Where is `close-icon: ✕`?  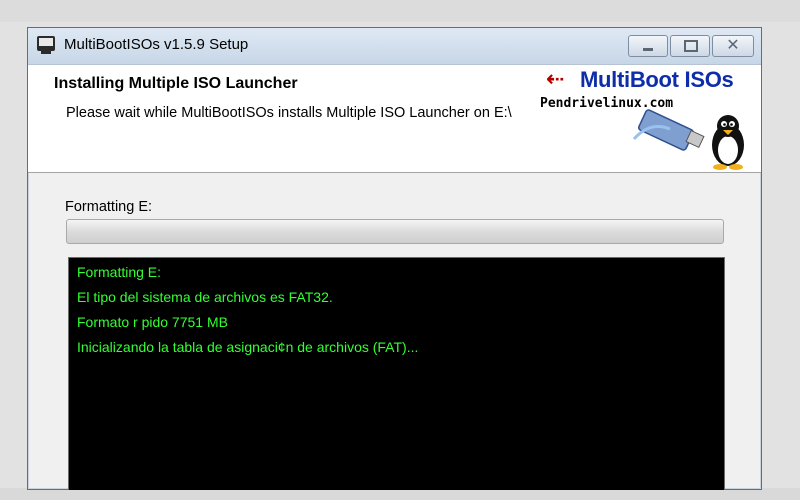 close-icon: ✕ is located at coordinates (733, 44).